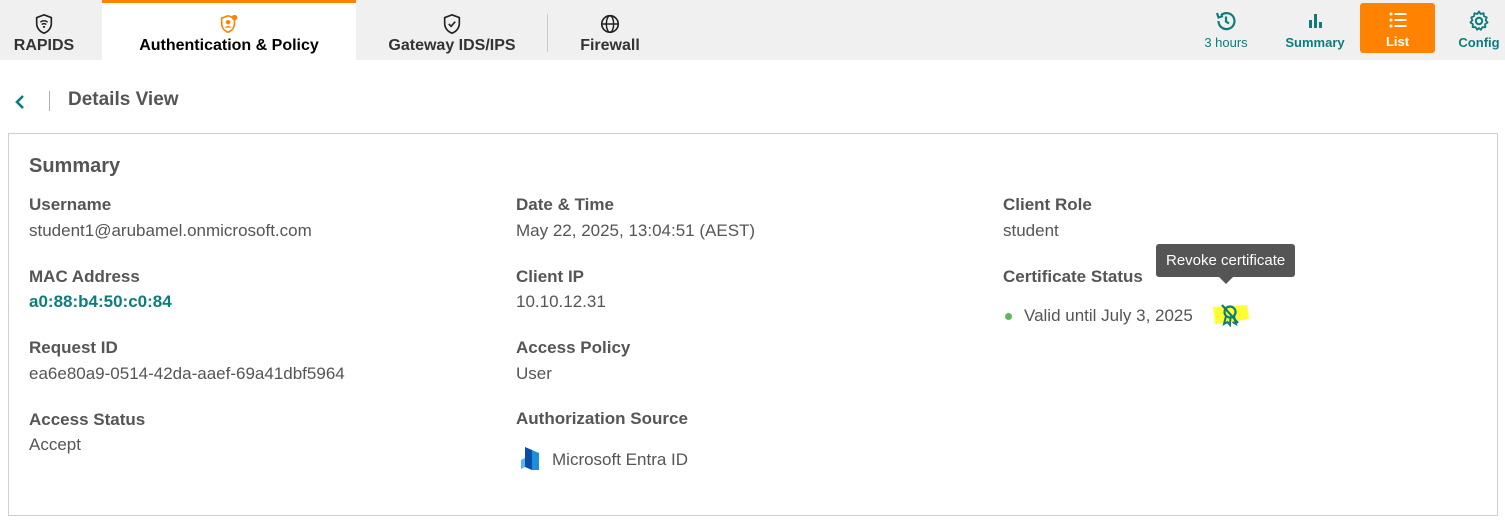 This screenshot has height=522, width=1505. What do you see at coordinates (123, 99) in the screenshot?
I see `page-title: Details View` at bounding box center [123, 99].